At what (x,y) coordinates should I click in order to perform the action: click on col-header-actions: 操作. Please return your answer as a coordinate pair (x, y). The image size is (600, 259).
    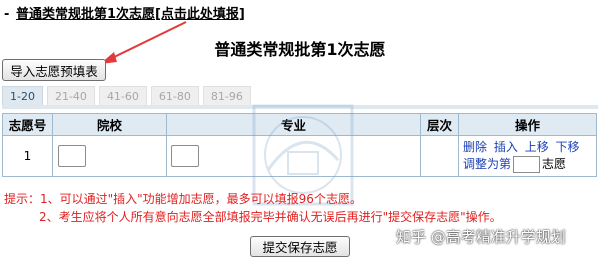
    Looking at the image, I should click on (527, 124).